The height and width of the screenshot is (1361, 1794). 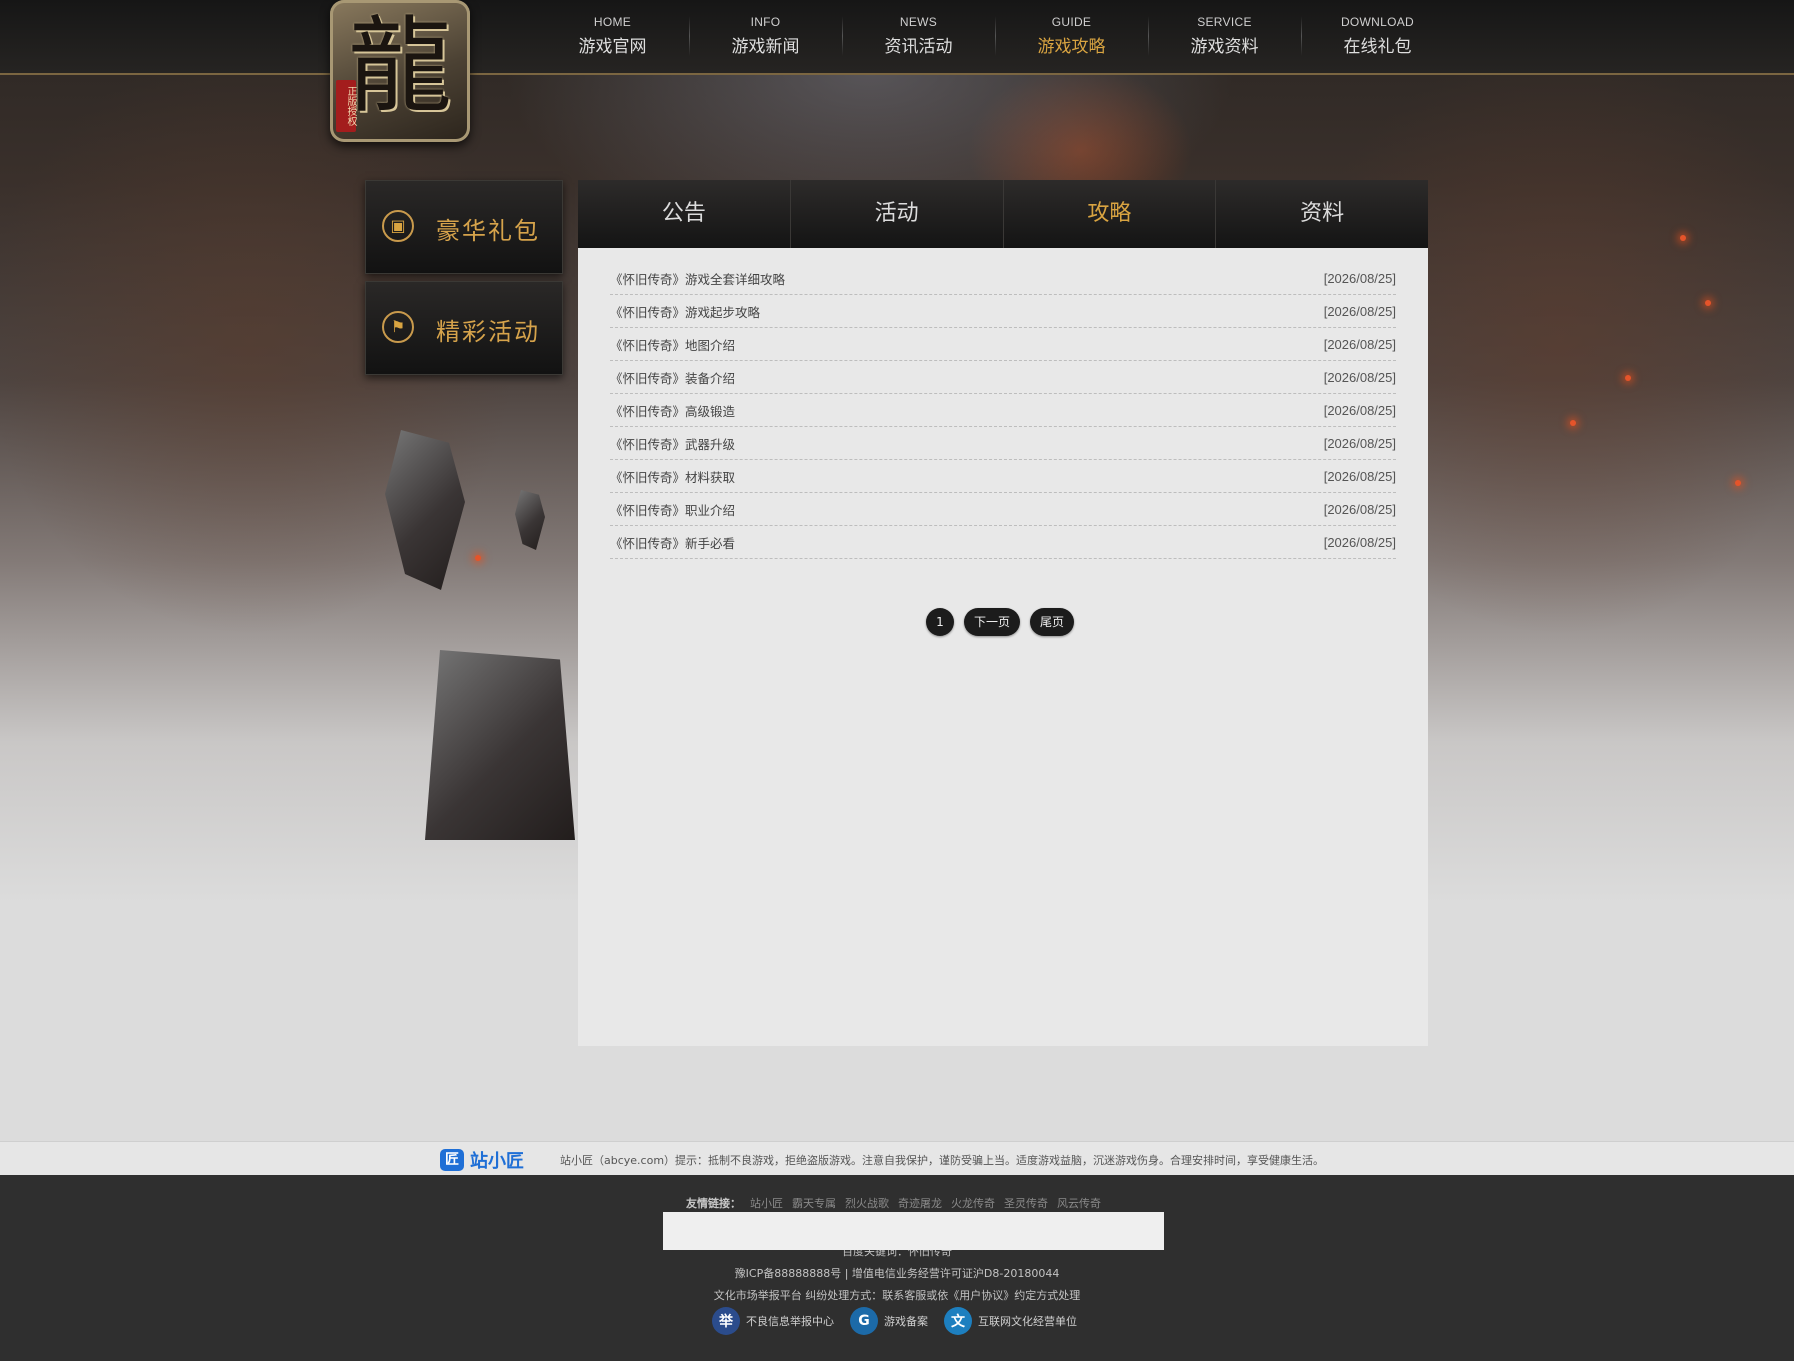 I want to click on nav-home: HOME 游戏官网, so click(x=612, y=36).